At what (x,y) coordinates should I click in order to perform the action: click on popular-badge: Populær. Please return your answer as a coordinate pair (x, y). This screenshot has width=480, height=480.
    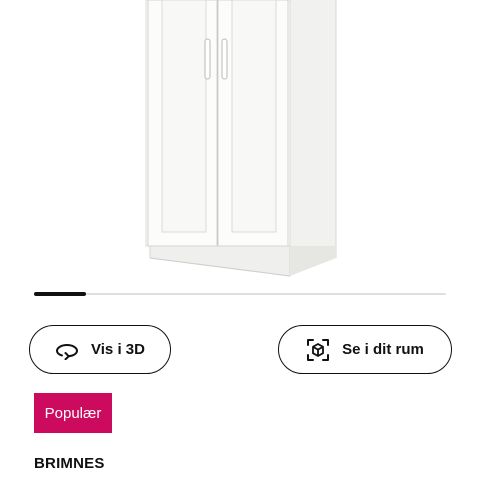
    Looking at the image, I should click on (73, 413).